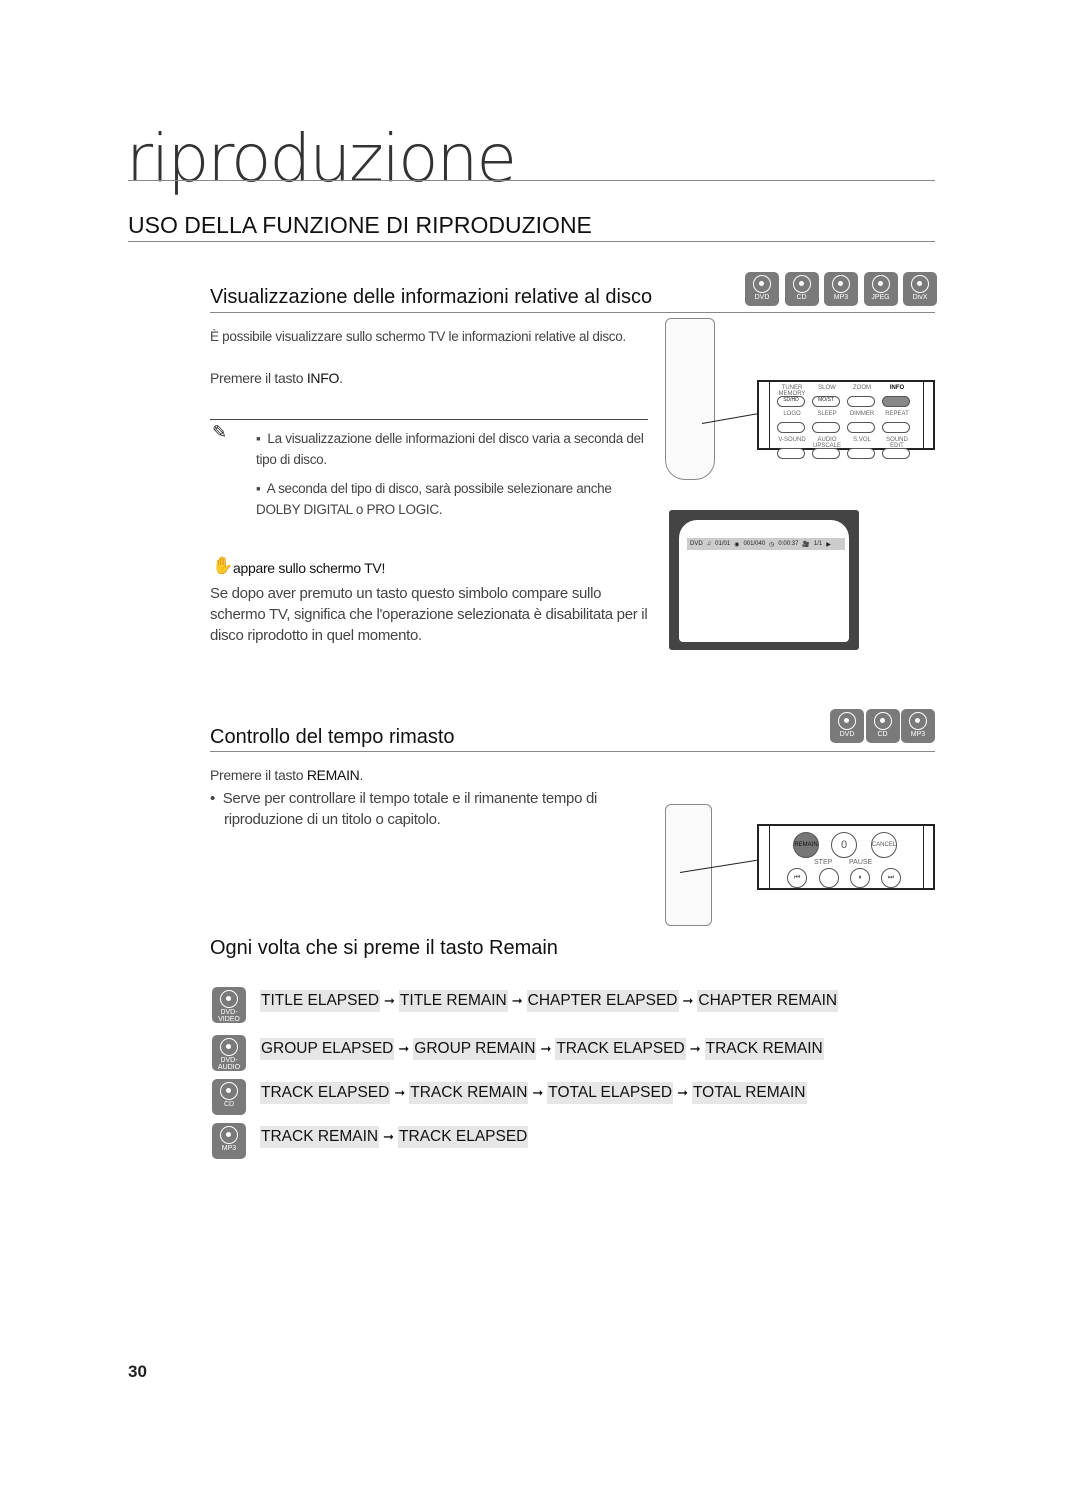 This screenshot has height=1492, width=1080. I want to click on step-key, so click(829, 878).